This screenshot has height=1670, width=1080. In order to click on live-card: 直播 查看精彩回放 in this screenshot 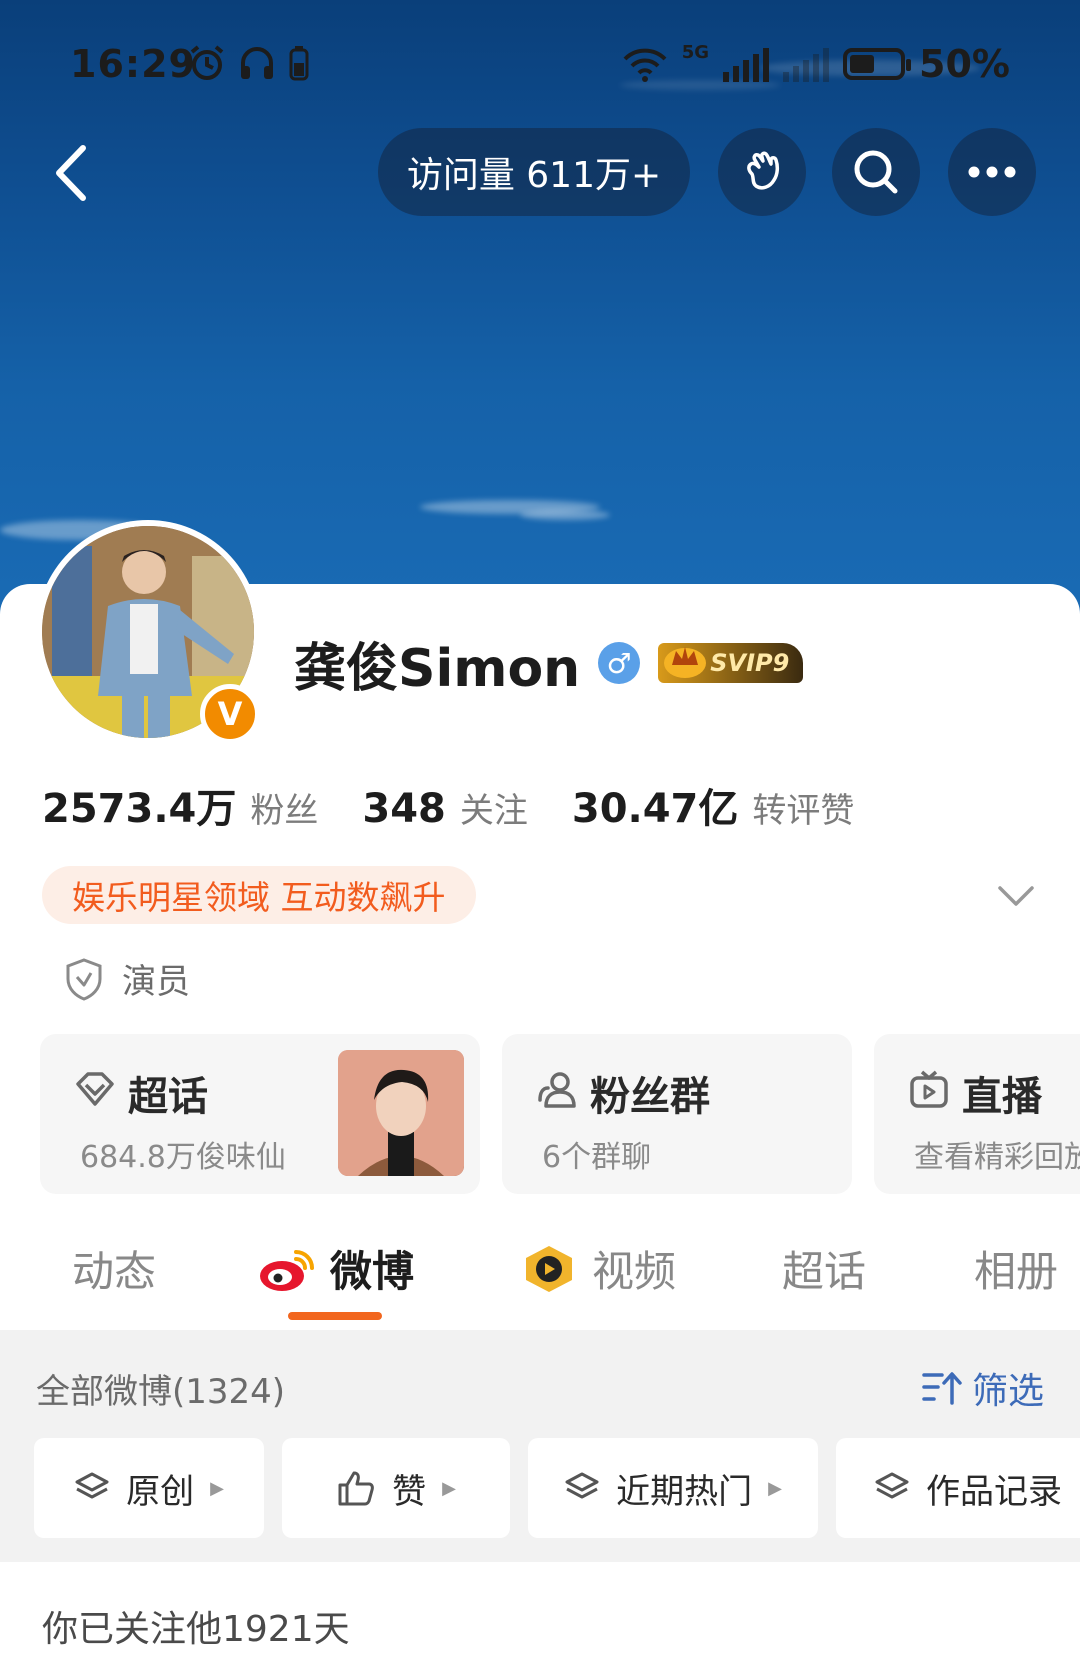, I will do `click(977, 1114)`.